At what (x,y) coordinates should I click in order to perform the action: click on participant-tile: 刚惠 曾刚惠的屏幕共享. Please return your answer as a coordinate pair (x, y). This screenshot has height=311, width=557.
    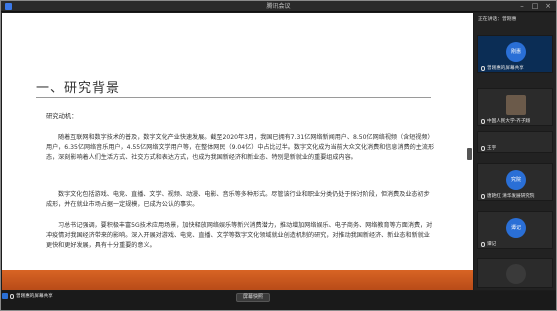
    Looking at the image, I should click on (515, 54).